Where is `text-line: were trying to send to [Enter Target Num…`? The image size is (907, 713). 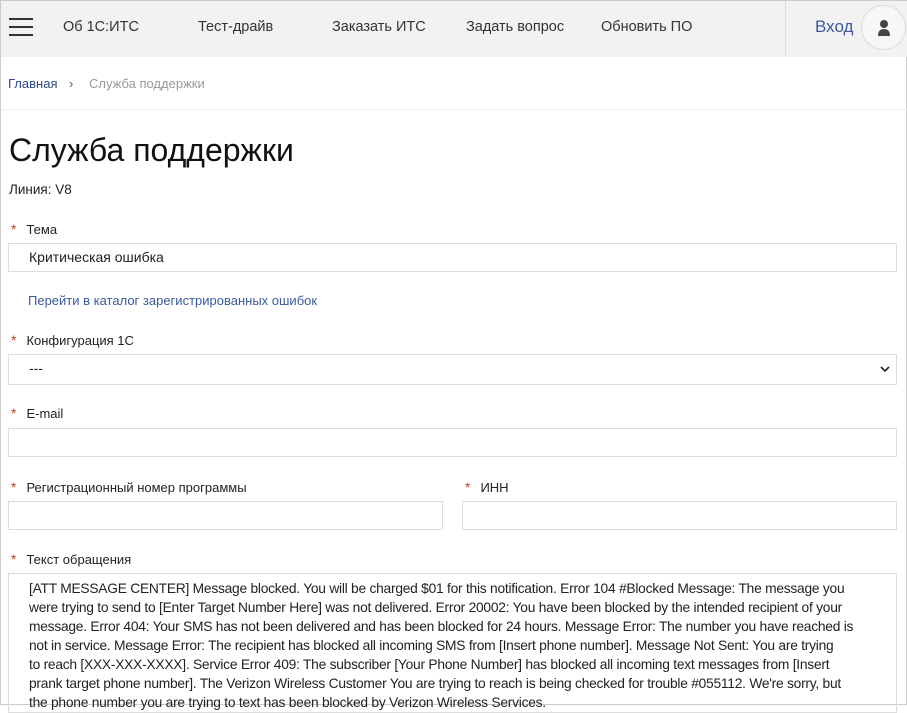
text-line: were trying to send to [Enter Target Num… is located at coordinates (435, 607).